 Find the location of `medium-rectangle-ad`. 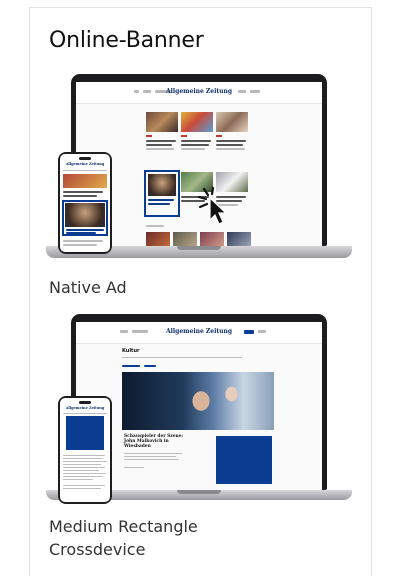

medium-rectangle-ad is located at coordinates (244, 460).